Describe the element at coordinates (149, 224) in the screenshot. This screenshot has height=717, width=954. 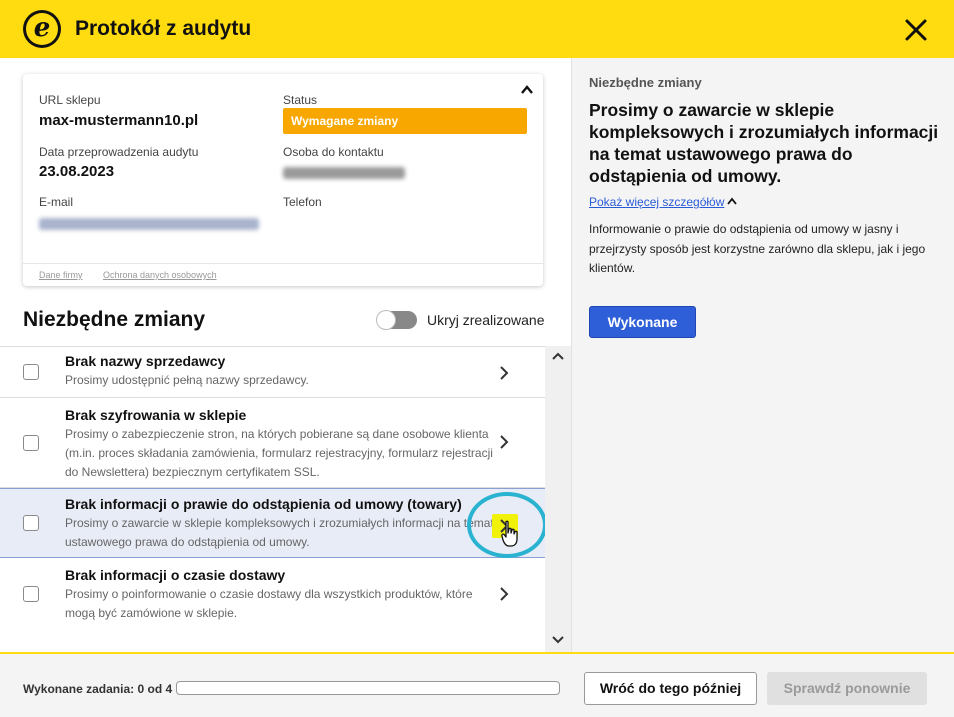
I see `email-value-redacted` at that location.